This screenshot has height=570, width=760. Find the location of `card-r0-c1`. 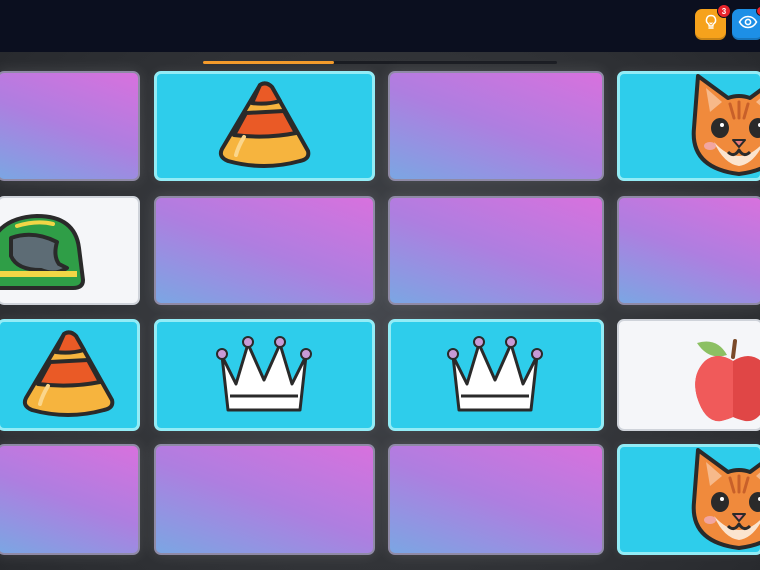

card-r0-c1 is located at coordinates (264, 126).